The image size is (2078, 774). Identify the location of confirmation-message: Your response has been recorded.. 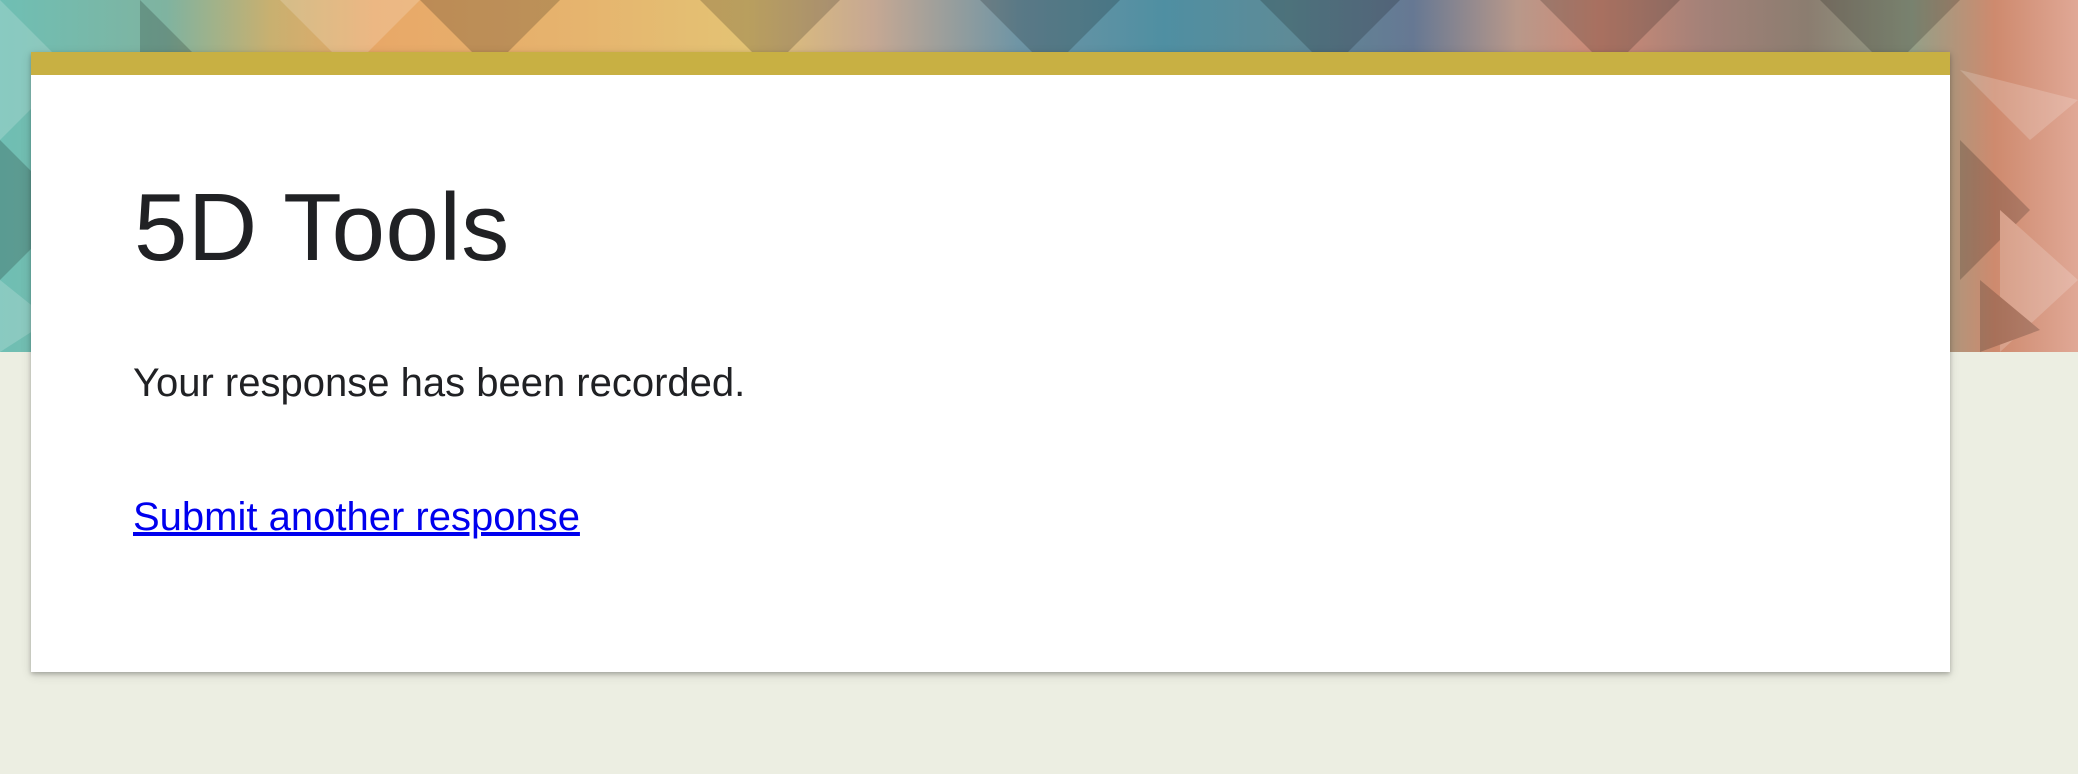
(439, 383).